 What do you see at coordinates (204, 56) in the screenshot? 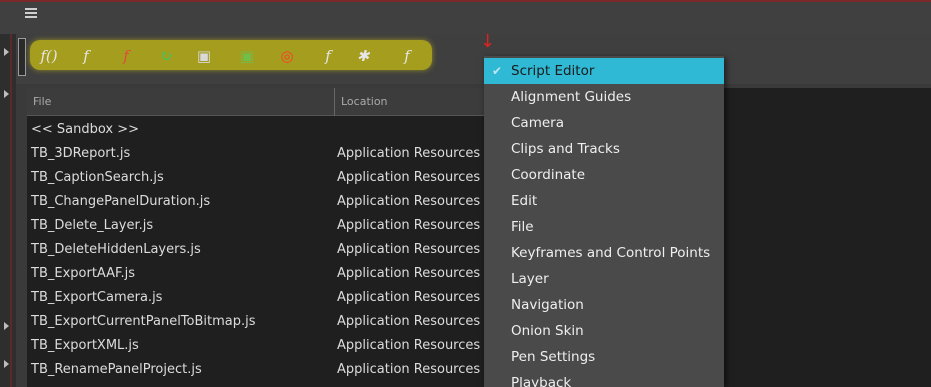
I see `import-script-icon: ▣` at bounding box center [204, 56].